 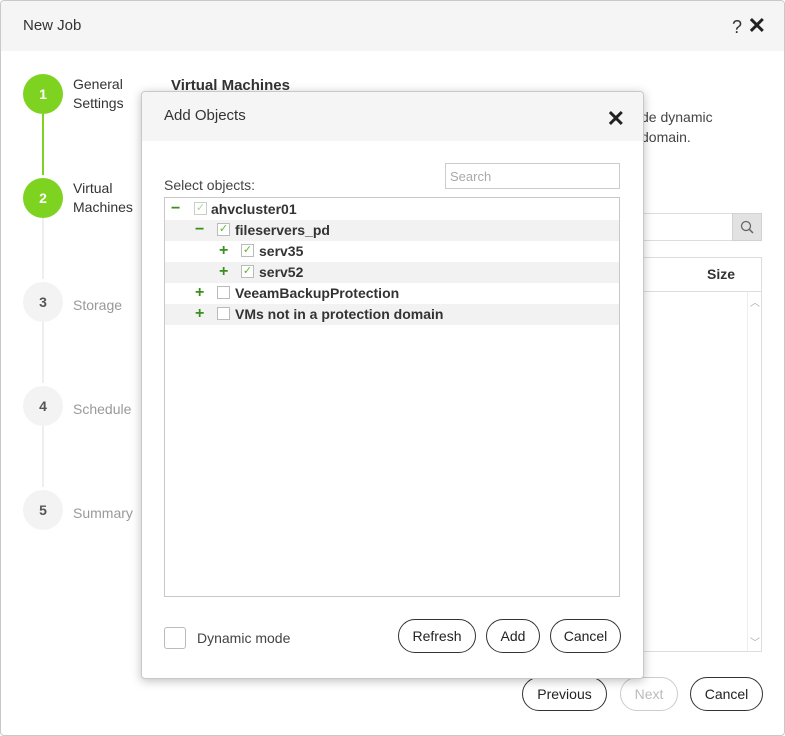 I want to click on column-header-size: Size, so click(x=721, y=274).